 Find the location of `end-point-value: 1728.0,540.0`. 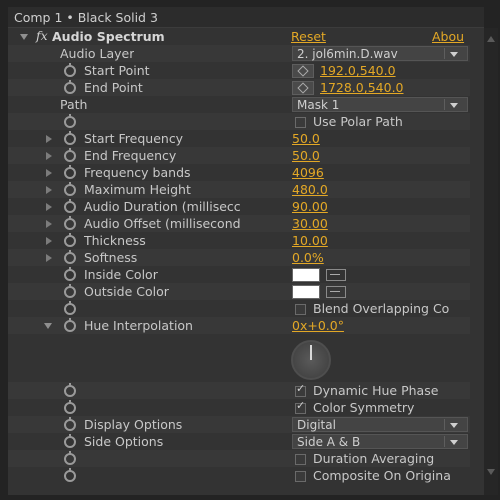

end-point-value: 1728.0,540.0 is located at coordinates (362, 87).